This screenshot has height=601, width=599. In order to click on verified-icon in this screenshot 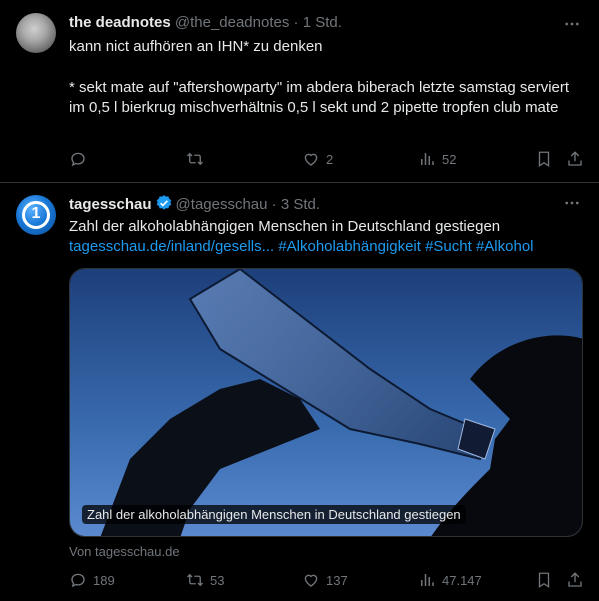, I will do `click(163, 202)`.